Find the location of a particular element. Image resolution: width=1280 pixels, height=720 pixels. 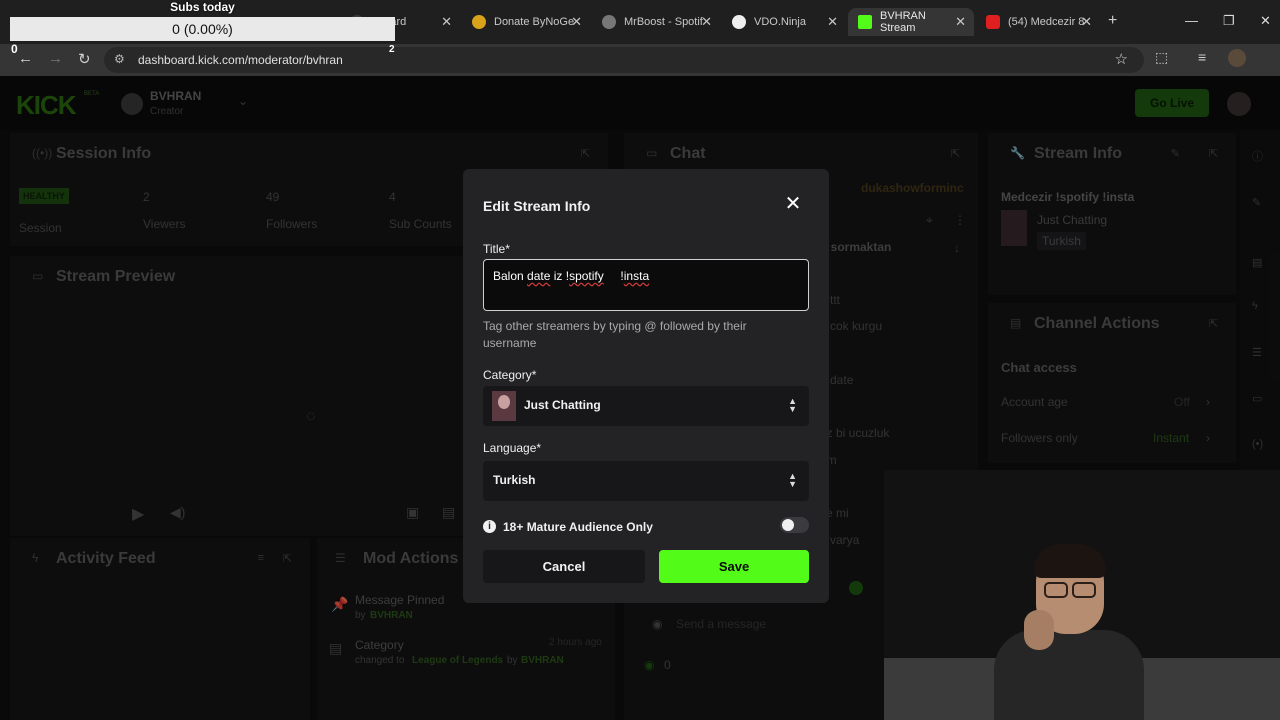

back-icon: ← is located at coordinates (25, 58).